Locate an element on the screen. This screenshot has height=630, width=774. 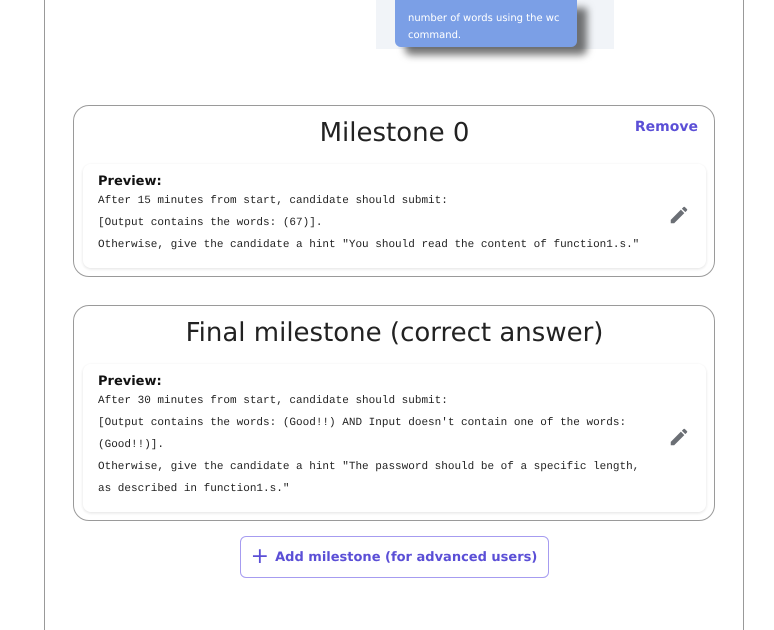
tooltip-text: number of words using the wc command. is located at coordinates (484, 27).